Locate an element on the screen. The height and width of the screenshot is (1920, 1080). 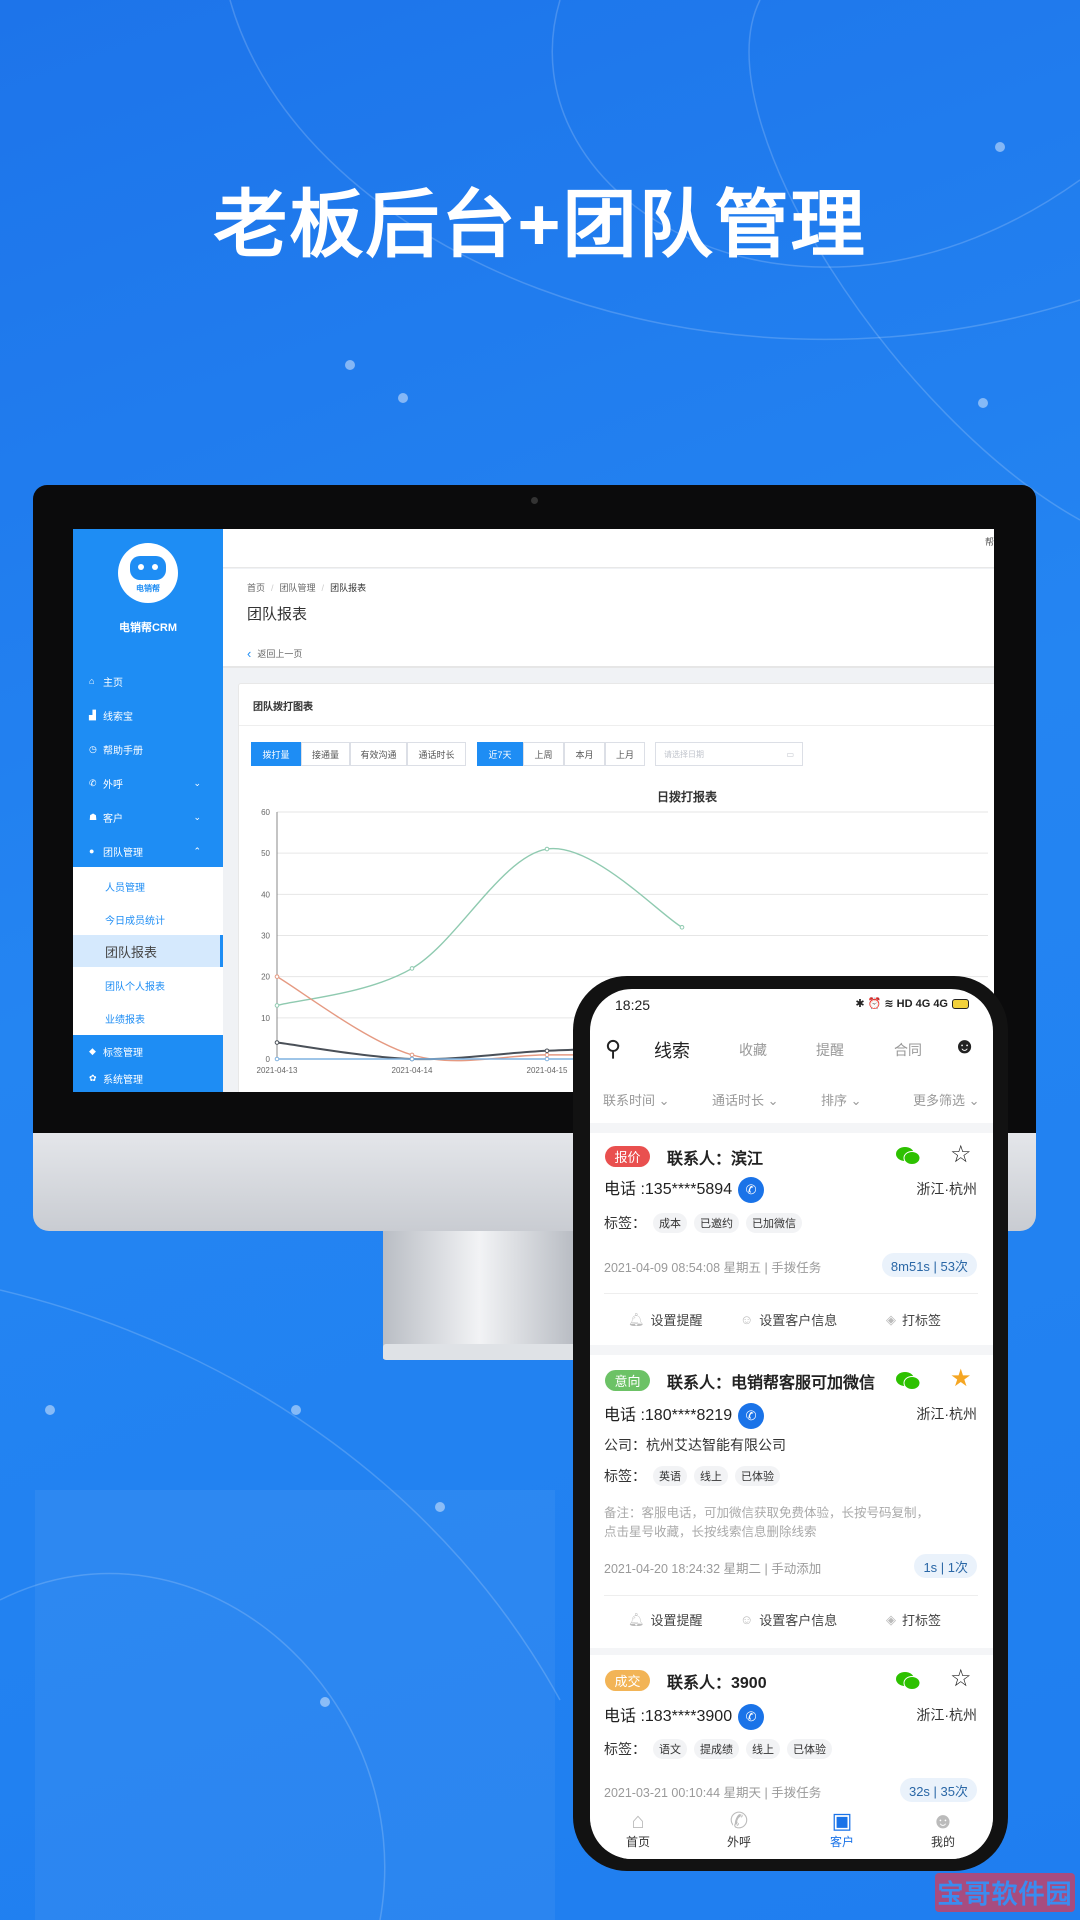
tag-list: 标签： 成本 已邀约 已加微信 is located at coordinates (703, 1223).